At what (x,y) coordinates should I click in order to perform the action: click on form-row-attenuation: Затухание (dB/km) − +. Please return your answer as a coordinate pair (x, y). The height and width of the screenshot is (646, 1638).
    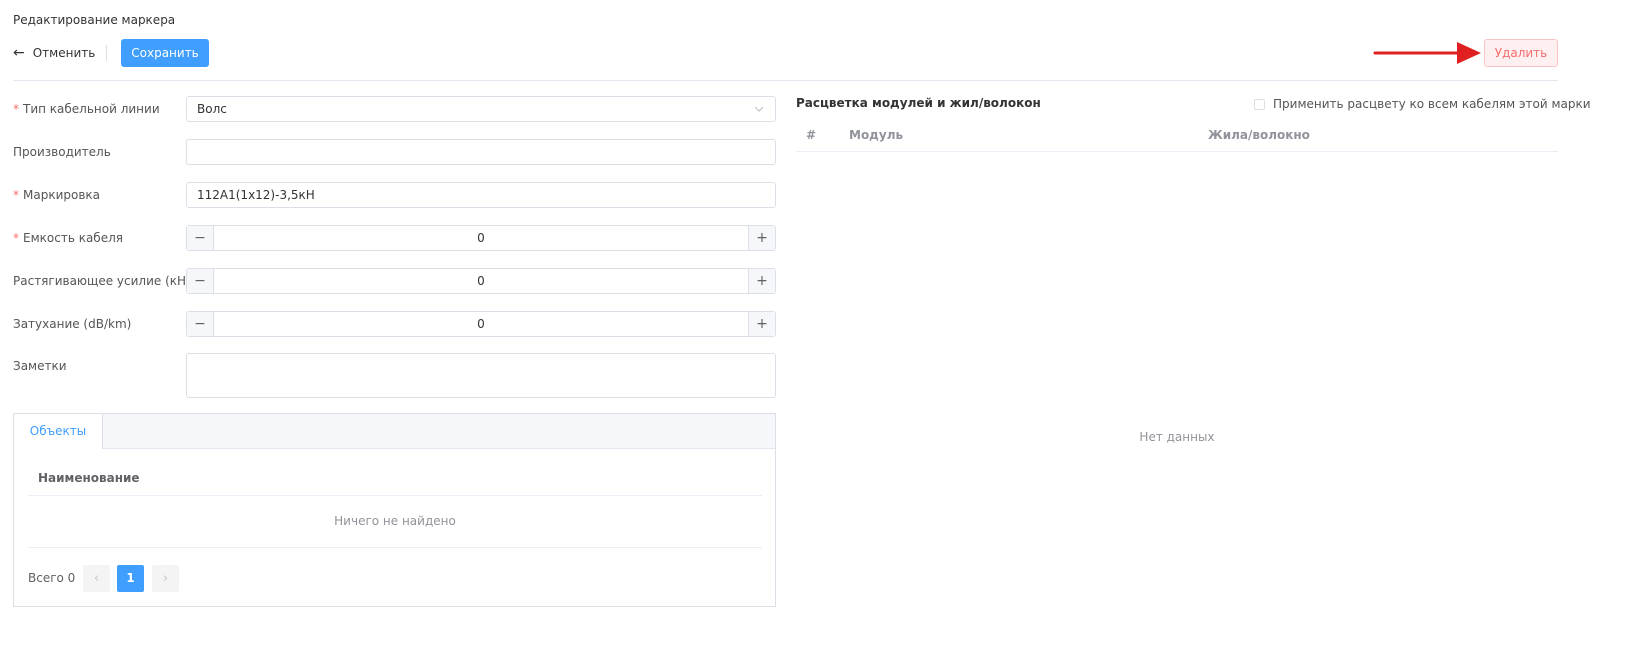
    Looking at the image, I should click on (394, 324).